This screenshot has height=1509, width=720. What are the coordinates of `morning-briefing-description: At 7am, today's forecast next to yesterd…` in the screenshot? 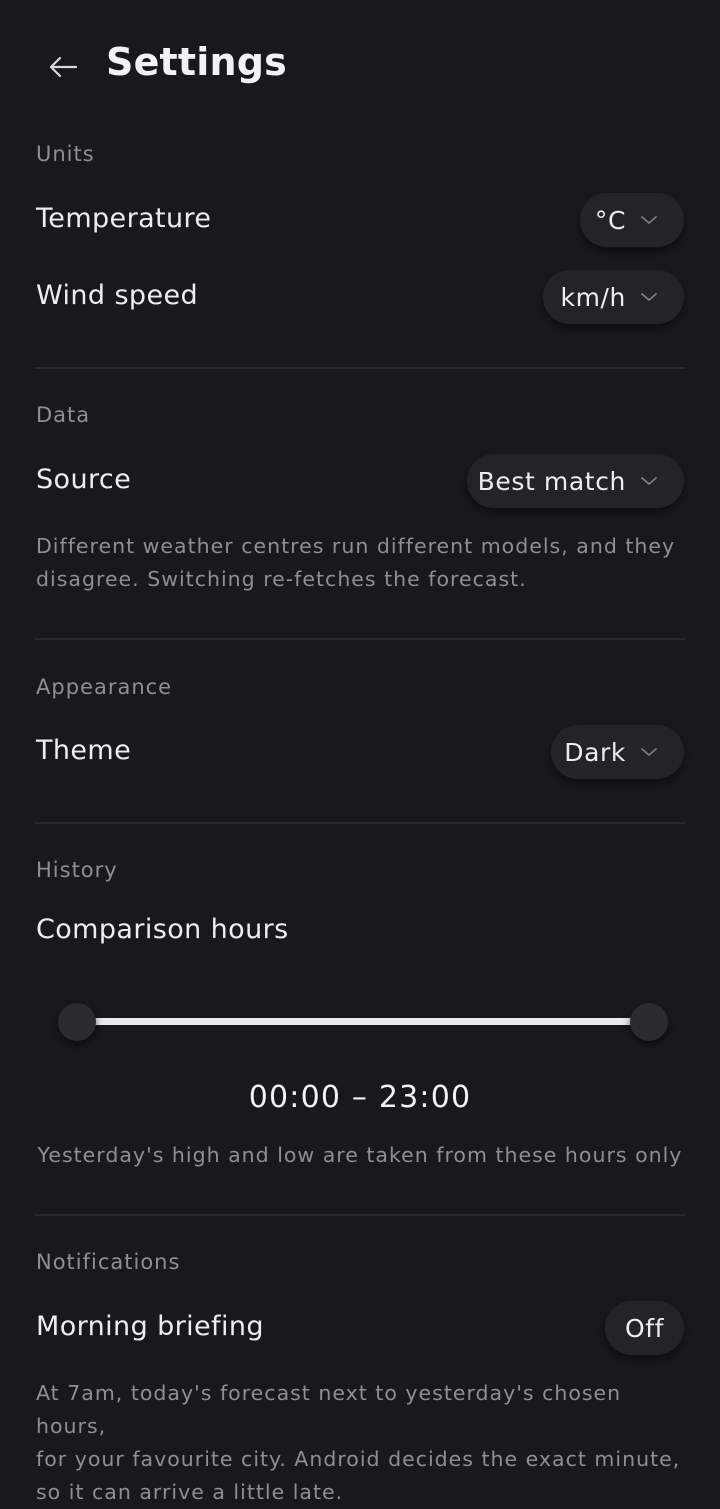 It's located at (361, 1443).